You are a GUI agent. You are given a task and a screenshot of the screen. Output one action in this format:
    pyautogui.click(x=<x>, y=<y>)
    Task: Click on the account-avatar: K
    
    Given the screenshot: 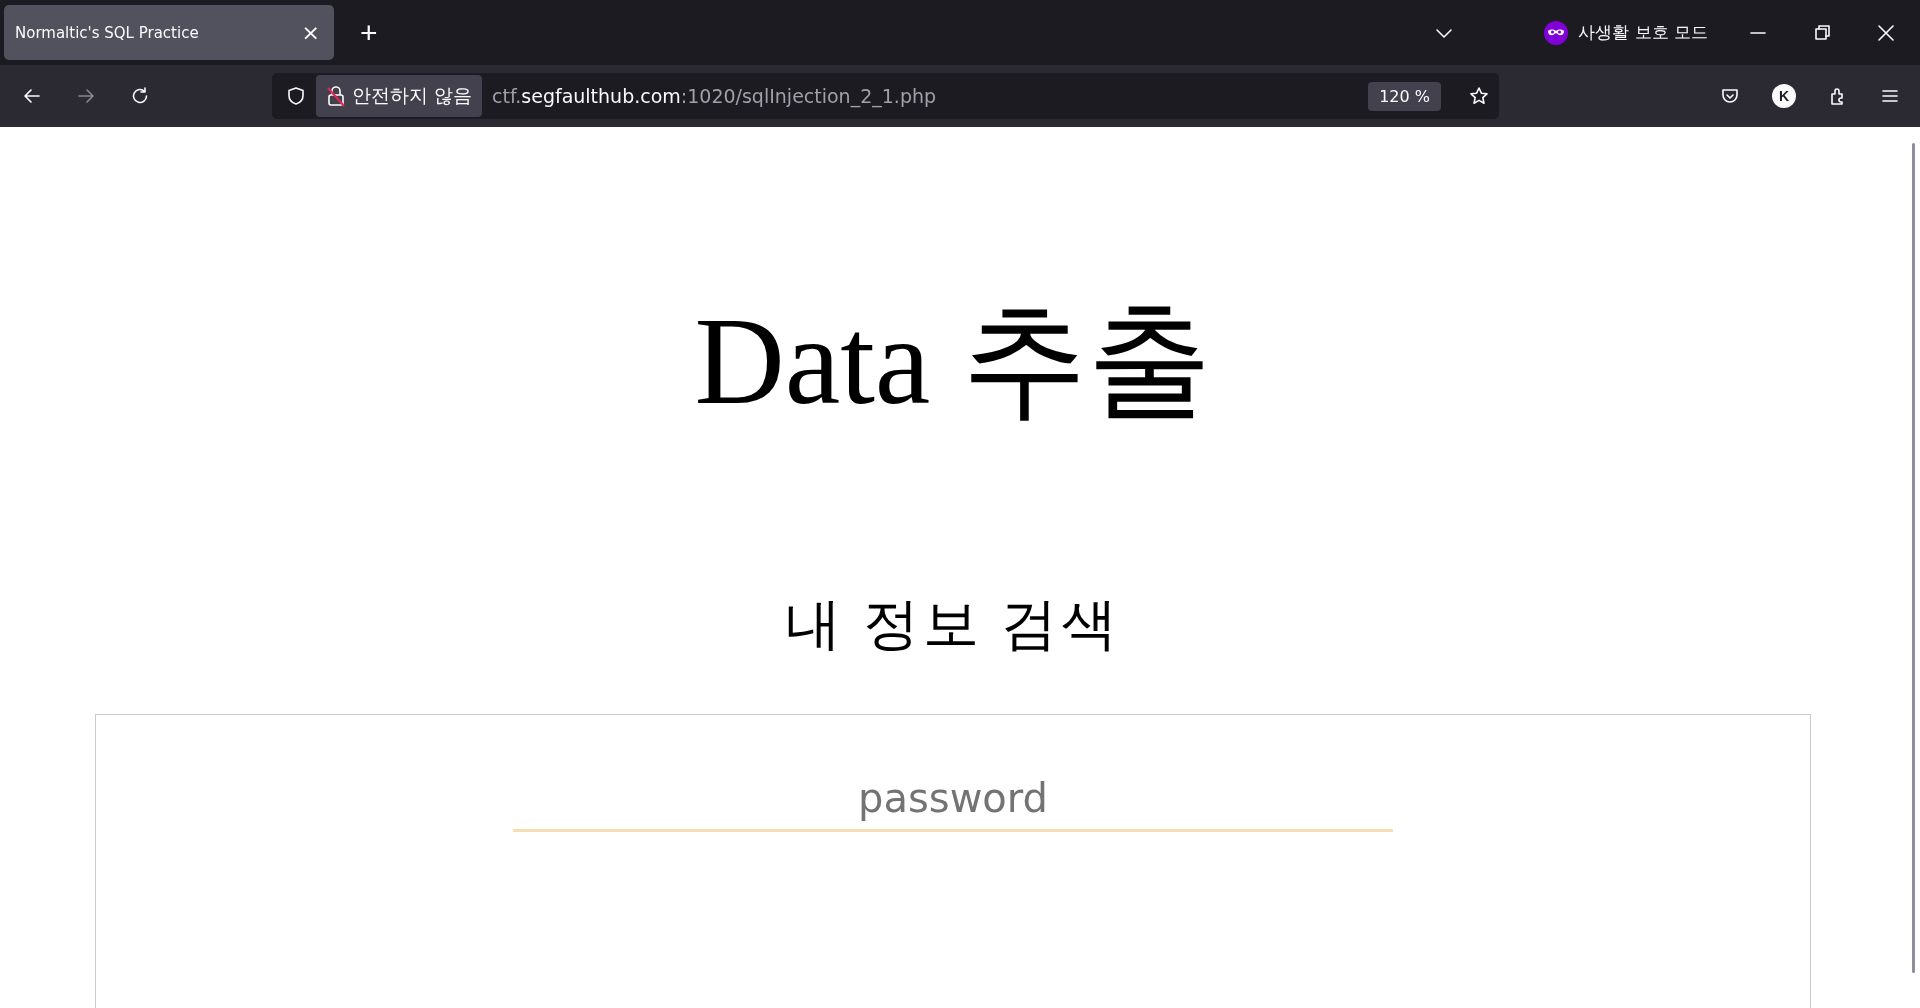 What is the action you would take?
    pyautogui.click(x=1784, y=96)
    